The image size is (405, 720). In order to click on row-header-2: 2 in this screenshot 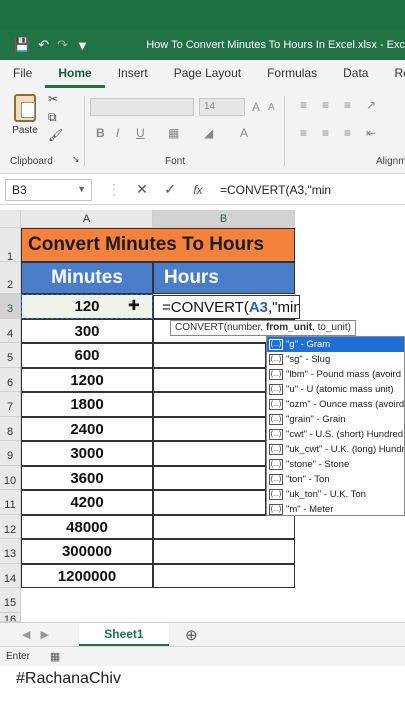, I will do `click(10, 278)`.